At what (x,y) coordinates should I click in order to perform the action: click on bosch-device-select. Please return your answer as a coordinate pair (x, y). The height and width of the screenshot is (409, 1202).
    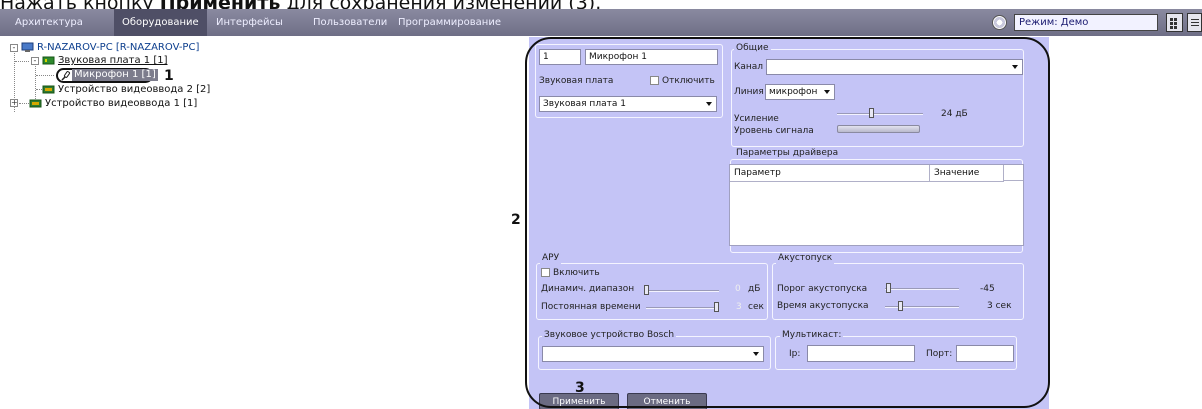
    Looking at the image, I should click on (653, 354).